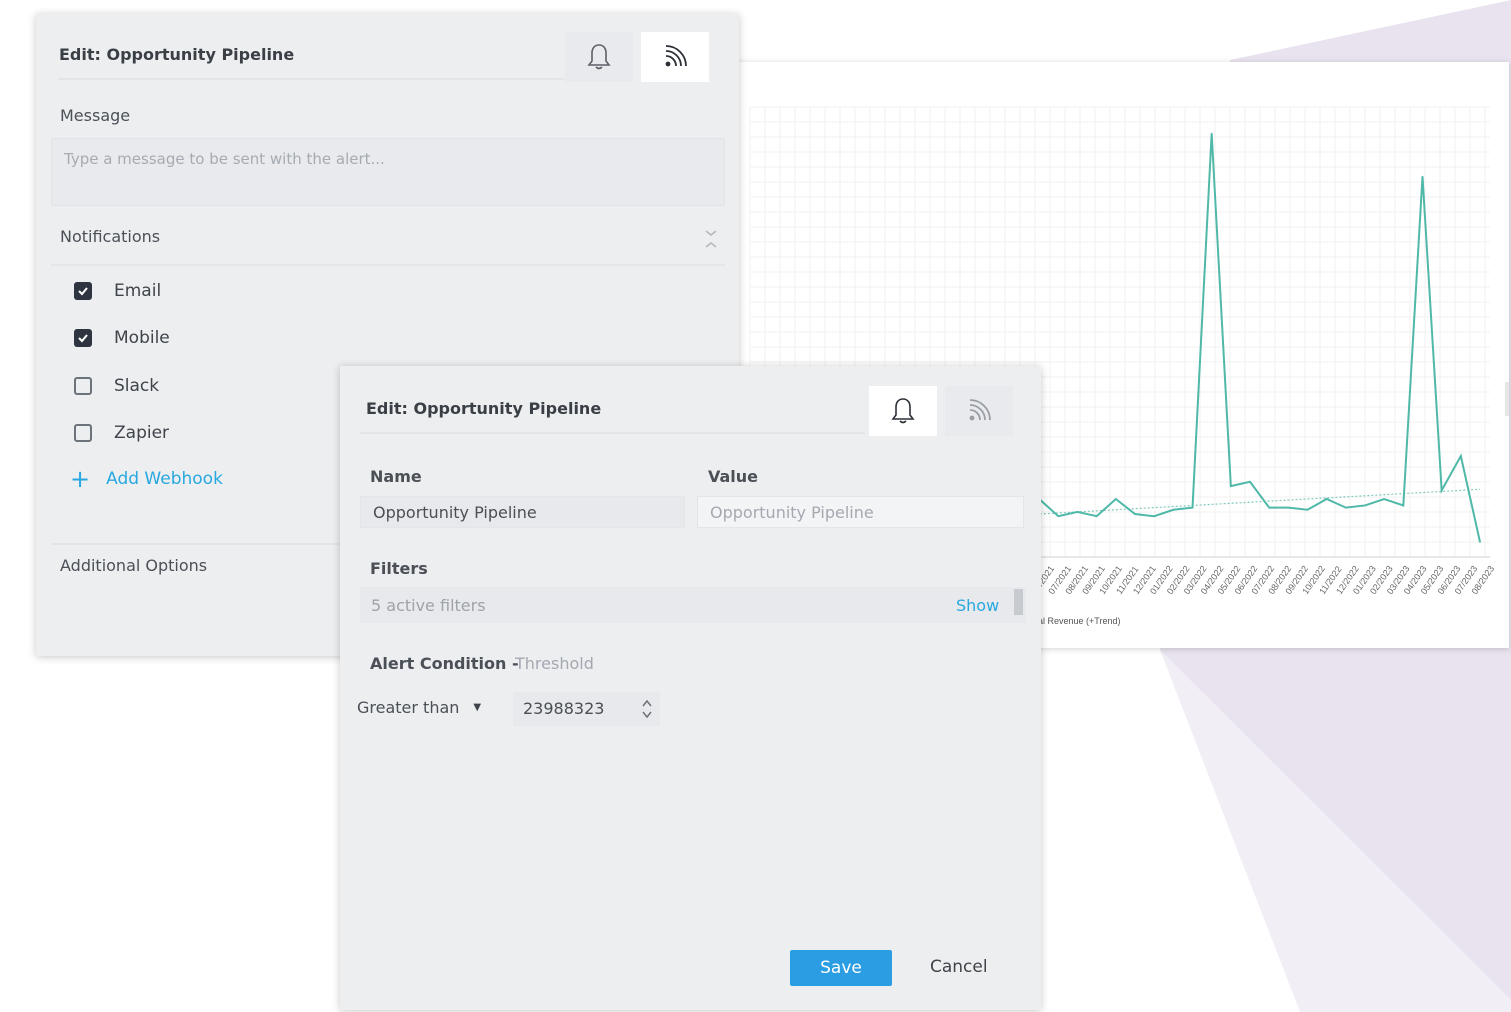 This screenshot has height=1012, width=1511. What do you see at coordinates (711, 239) in the screenshot?
I see `collapse-icon` at bounding box center [711, 239].